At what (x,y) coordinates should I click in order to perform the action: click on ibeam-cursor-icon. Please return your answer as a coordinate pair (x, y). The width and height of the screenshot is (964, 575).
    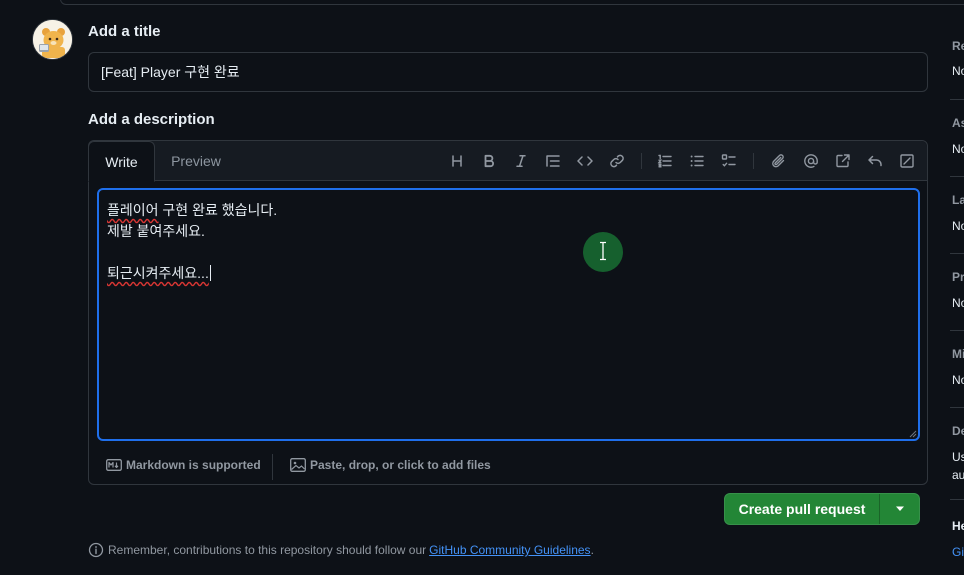
    Looking at the image, I should click on (603, 251).